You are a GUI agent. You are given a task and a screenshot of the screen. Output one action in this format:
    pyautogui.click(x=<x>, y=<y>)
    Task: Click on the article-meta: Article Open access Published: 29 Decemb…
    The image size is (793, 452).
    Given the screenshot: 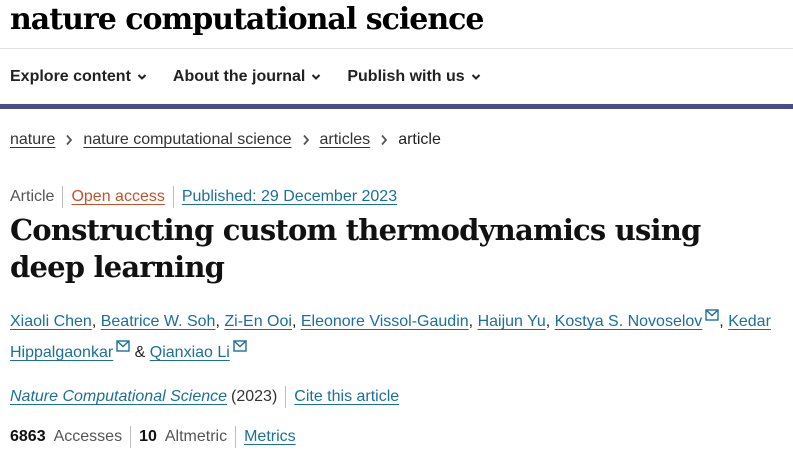 What is the action you would take?
    pyautogui.click(x=203, y=197)
    